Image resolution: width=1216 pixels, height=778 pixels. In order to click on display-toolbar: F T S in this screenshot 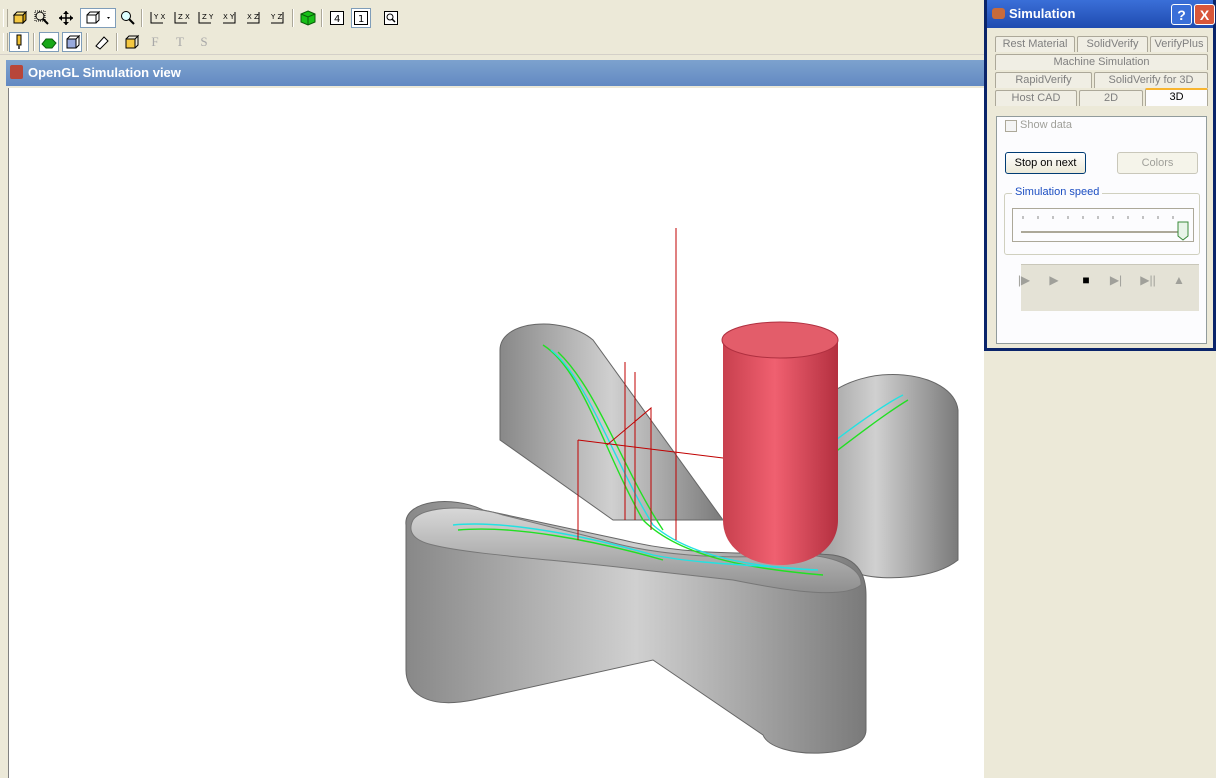, I will do `click(492, 42)`.